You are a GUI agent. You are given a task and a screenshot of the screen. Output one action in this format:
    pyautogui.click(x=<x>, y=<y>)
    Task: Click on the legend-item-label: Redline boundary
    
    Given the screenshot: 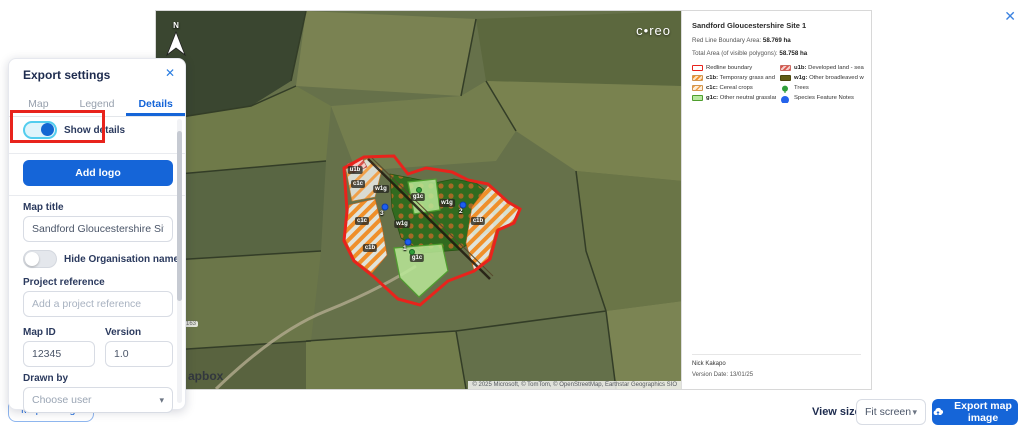 What is the action you would take?
    pyautogui.click(x=729, y=68)
    